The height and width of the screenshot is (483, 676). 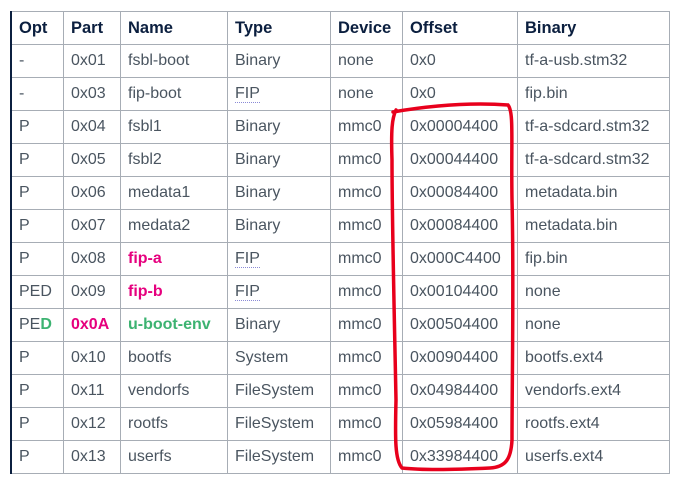 I want to click on offset-text: 0x04984400, so click(x=454, y=390).